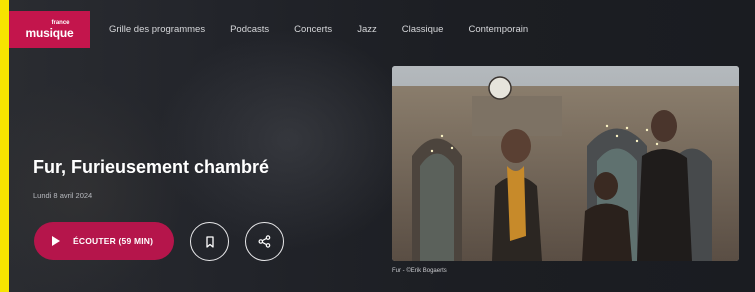 The height and width of the screenshot is (292, 755). Describe the element at coordinates (498, 29) in the screenshot. I see `nav-link-contemporain: Contemporain` at that location.